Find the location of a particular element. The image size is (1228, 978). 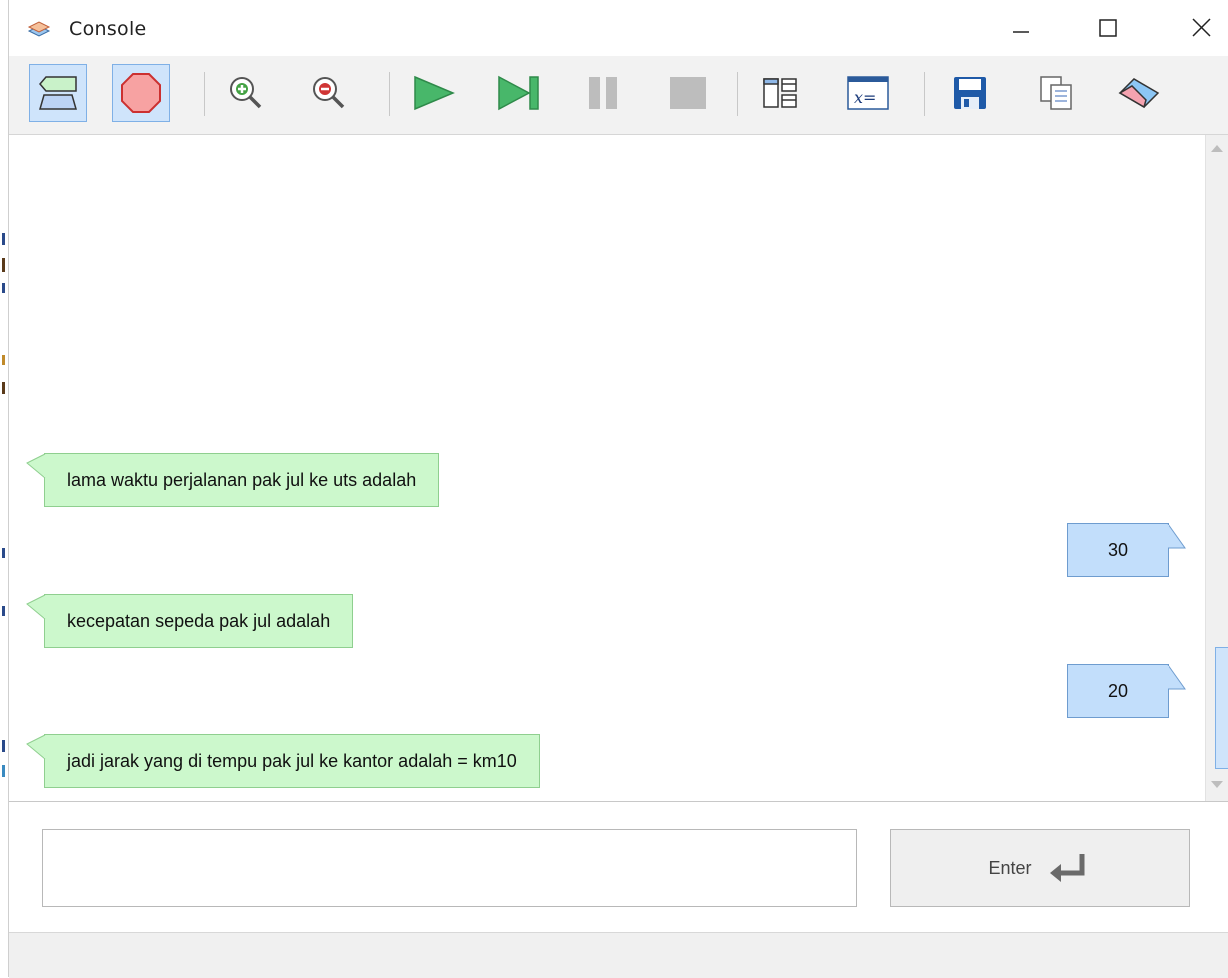

message-text: kecepatan sepeda pak jul adalah is located at coordinates (199, 620).